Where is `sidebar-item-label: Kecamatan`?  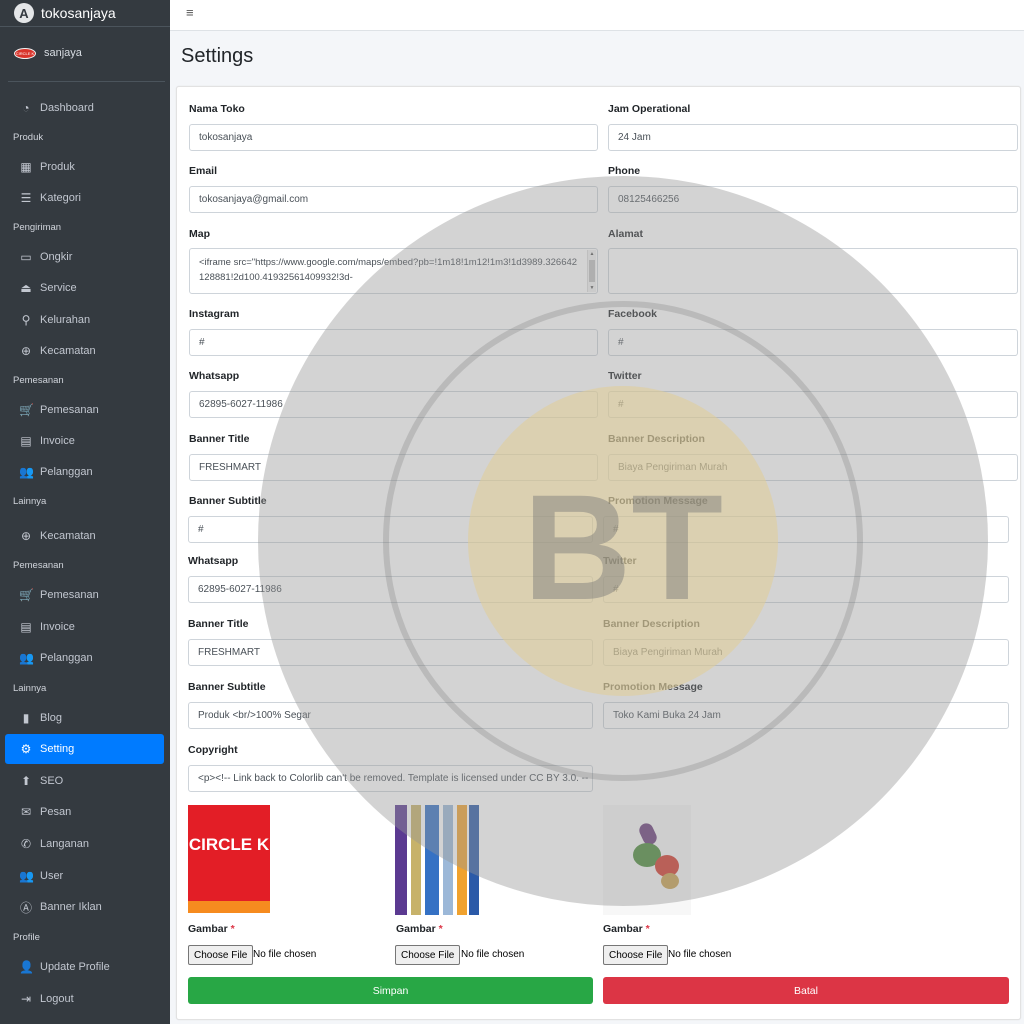
sidebar-item-label: Kecamatan is located at coordinates (68, 351).